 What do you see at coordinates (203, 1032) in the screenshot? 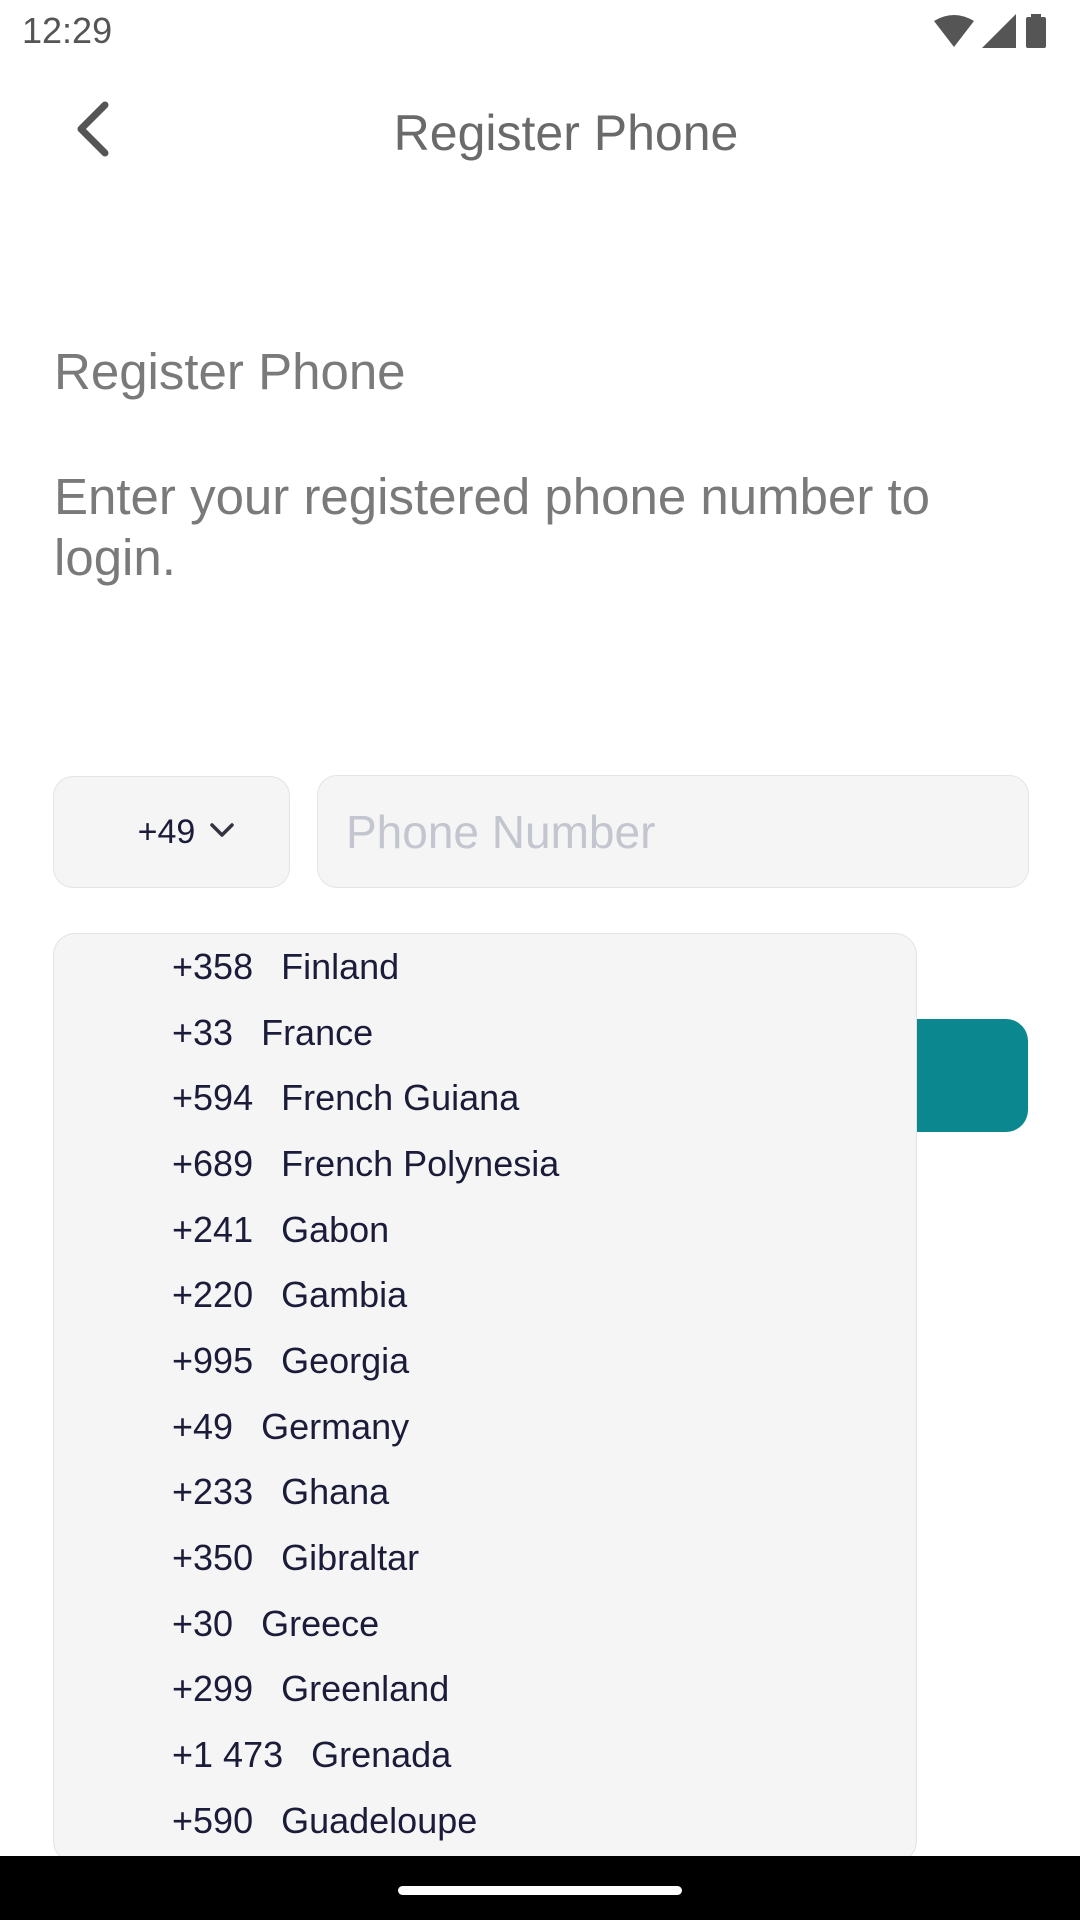
I see `option-code: +33` at bounding box center [203, 1032].